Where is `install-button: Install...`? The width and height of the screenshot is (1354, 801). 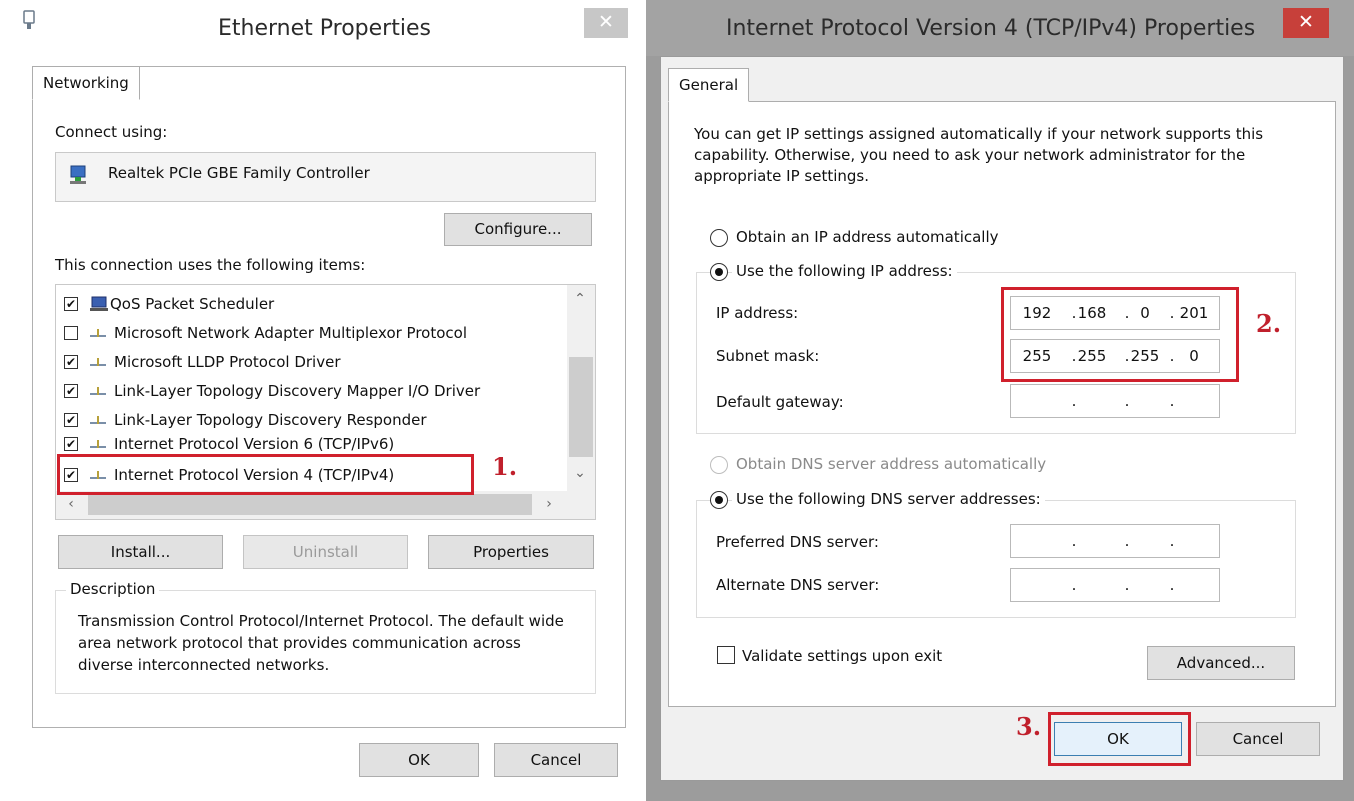
install-button: Install... is located at coordinates (140, 552).